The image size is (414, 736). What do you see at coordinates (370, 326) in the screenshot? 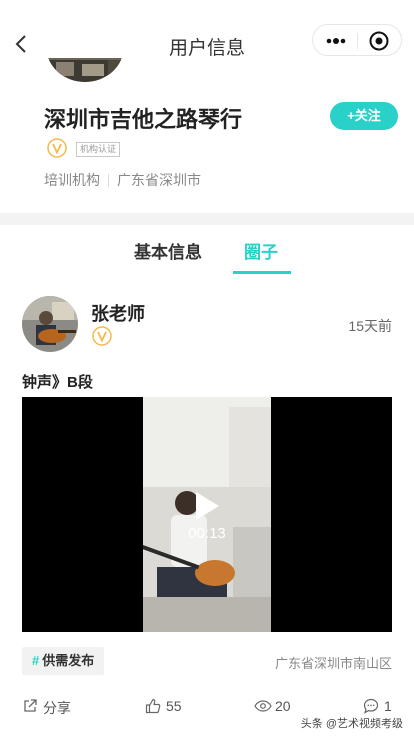
I see `post-timestamp: 15天前` at bounding box center [370, 326].